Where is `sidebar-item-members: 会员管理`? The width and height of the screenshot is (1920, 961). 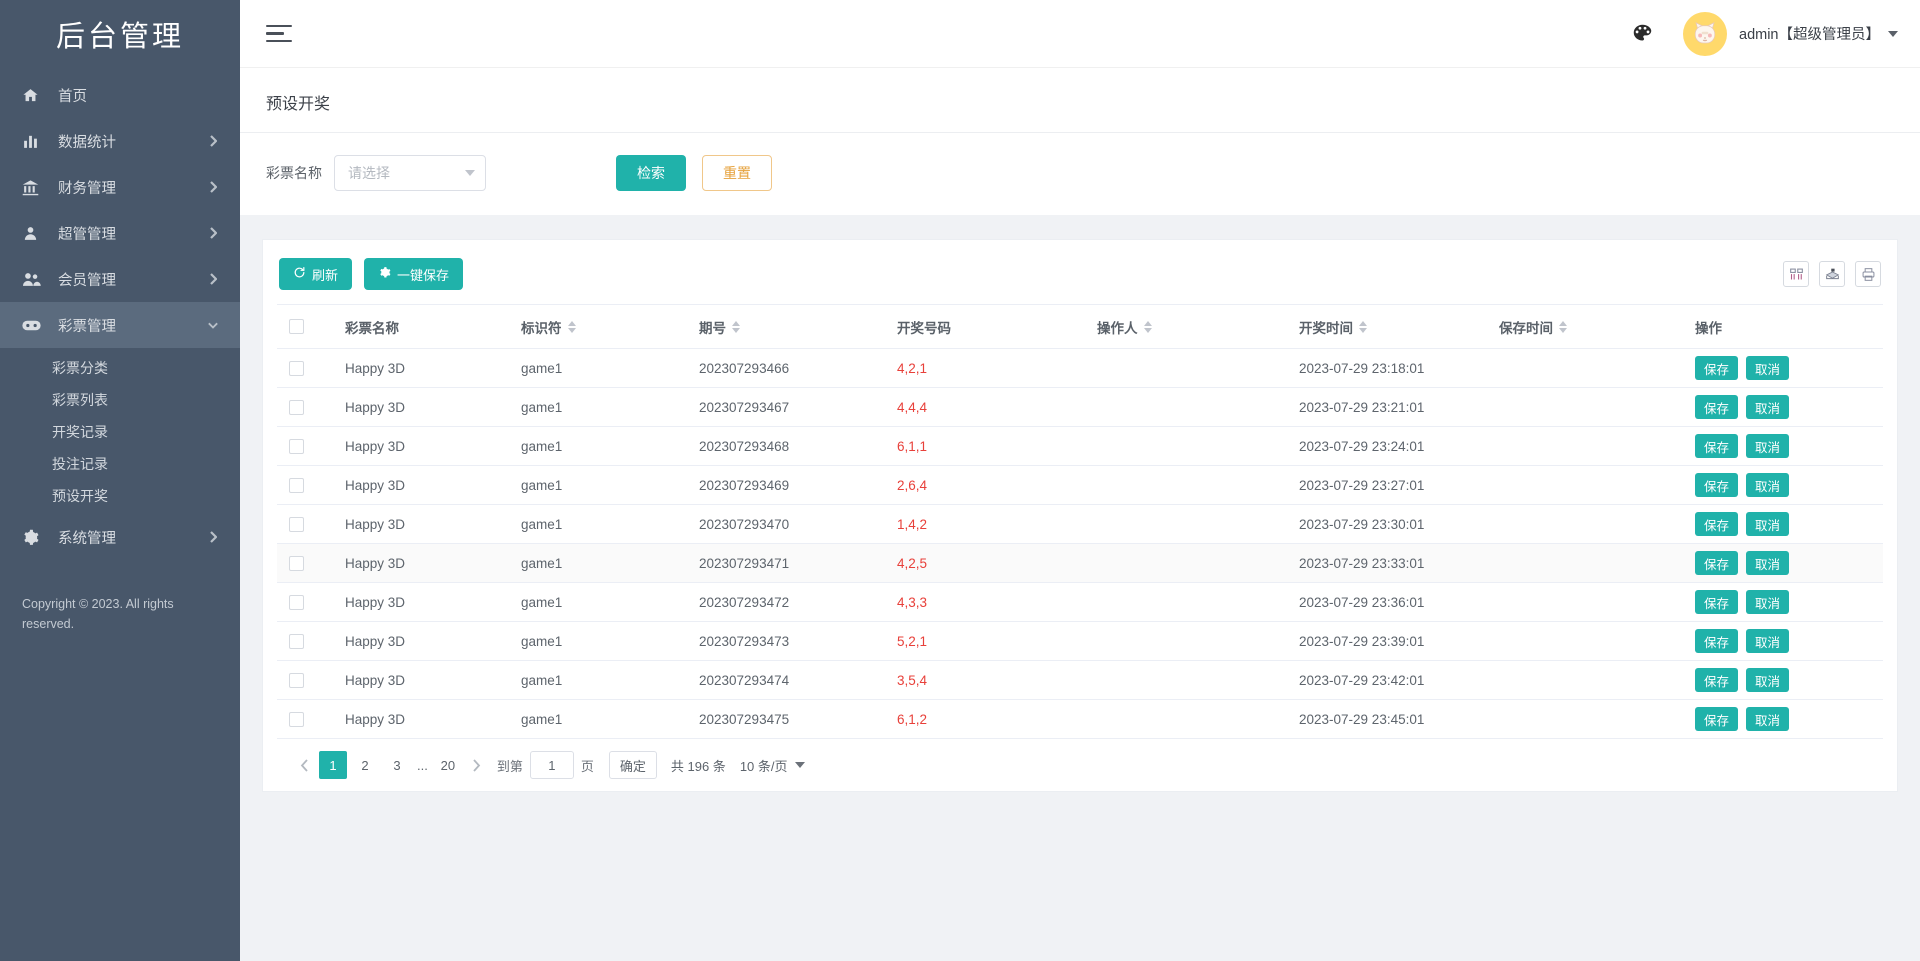 sidebar-item-members: 会员管理 is located at coordinates (120, 279).